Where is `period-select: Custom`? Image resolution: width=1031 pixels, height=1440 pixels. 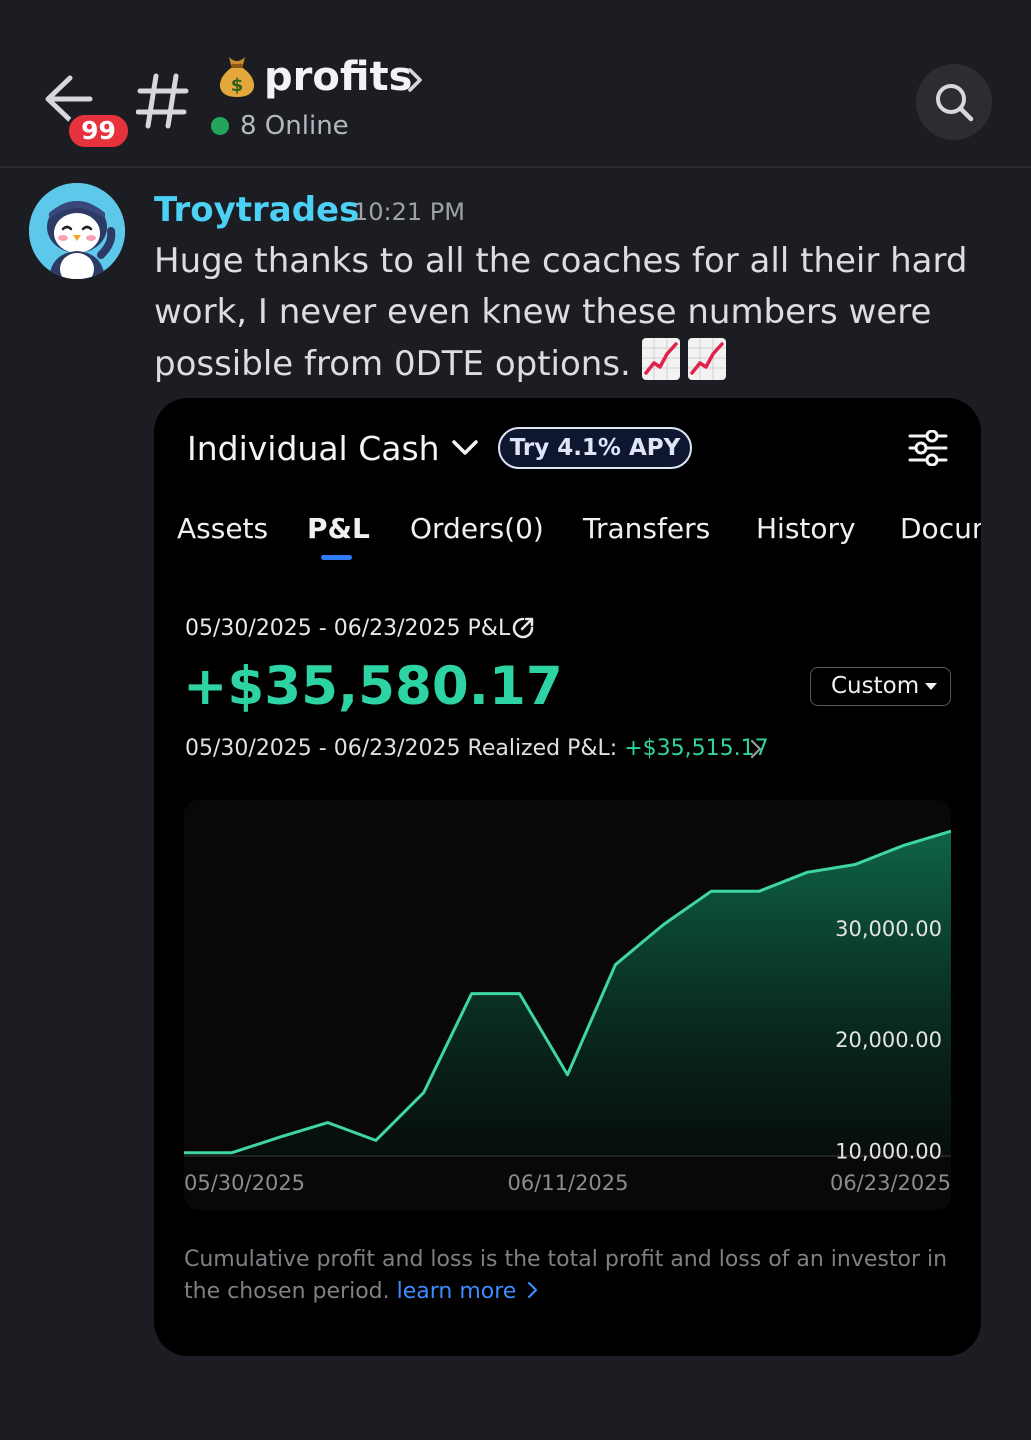
period-select: Custom is located at coordinates (880, 686).